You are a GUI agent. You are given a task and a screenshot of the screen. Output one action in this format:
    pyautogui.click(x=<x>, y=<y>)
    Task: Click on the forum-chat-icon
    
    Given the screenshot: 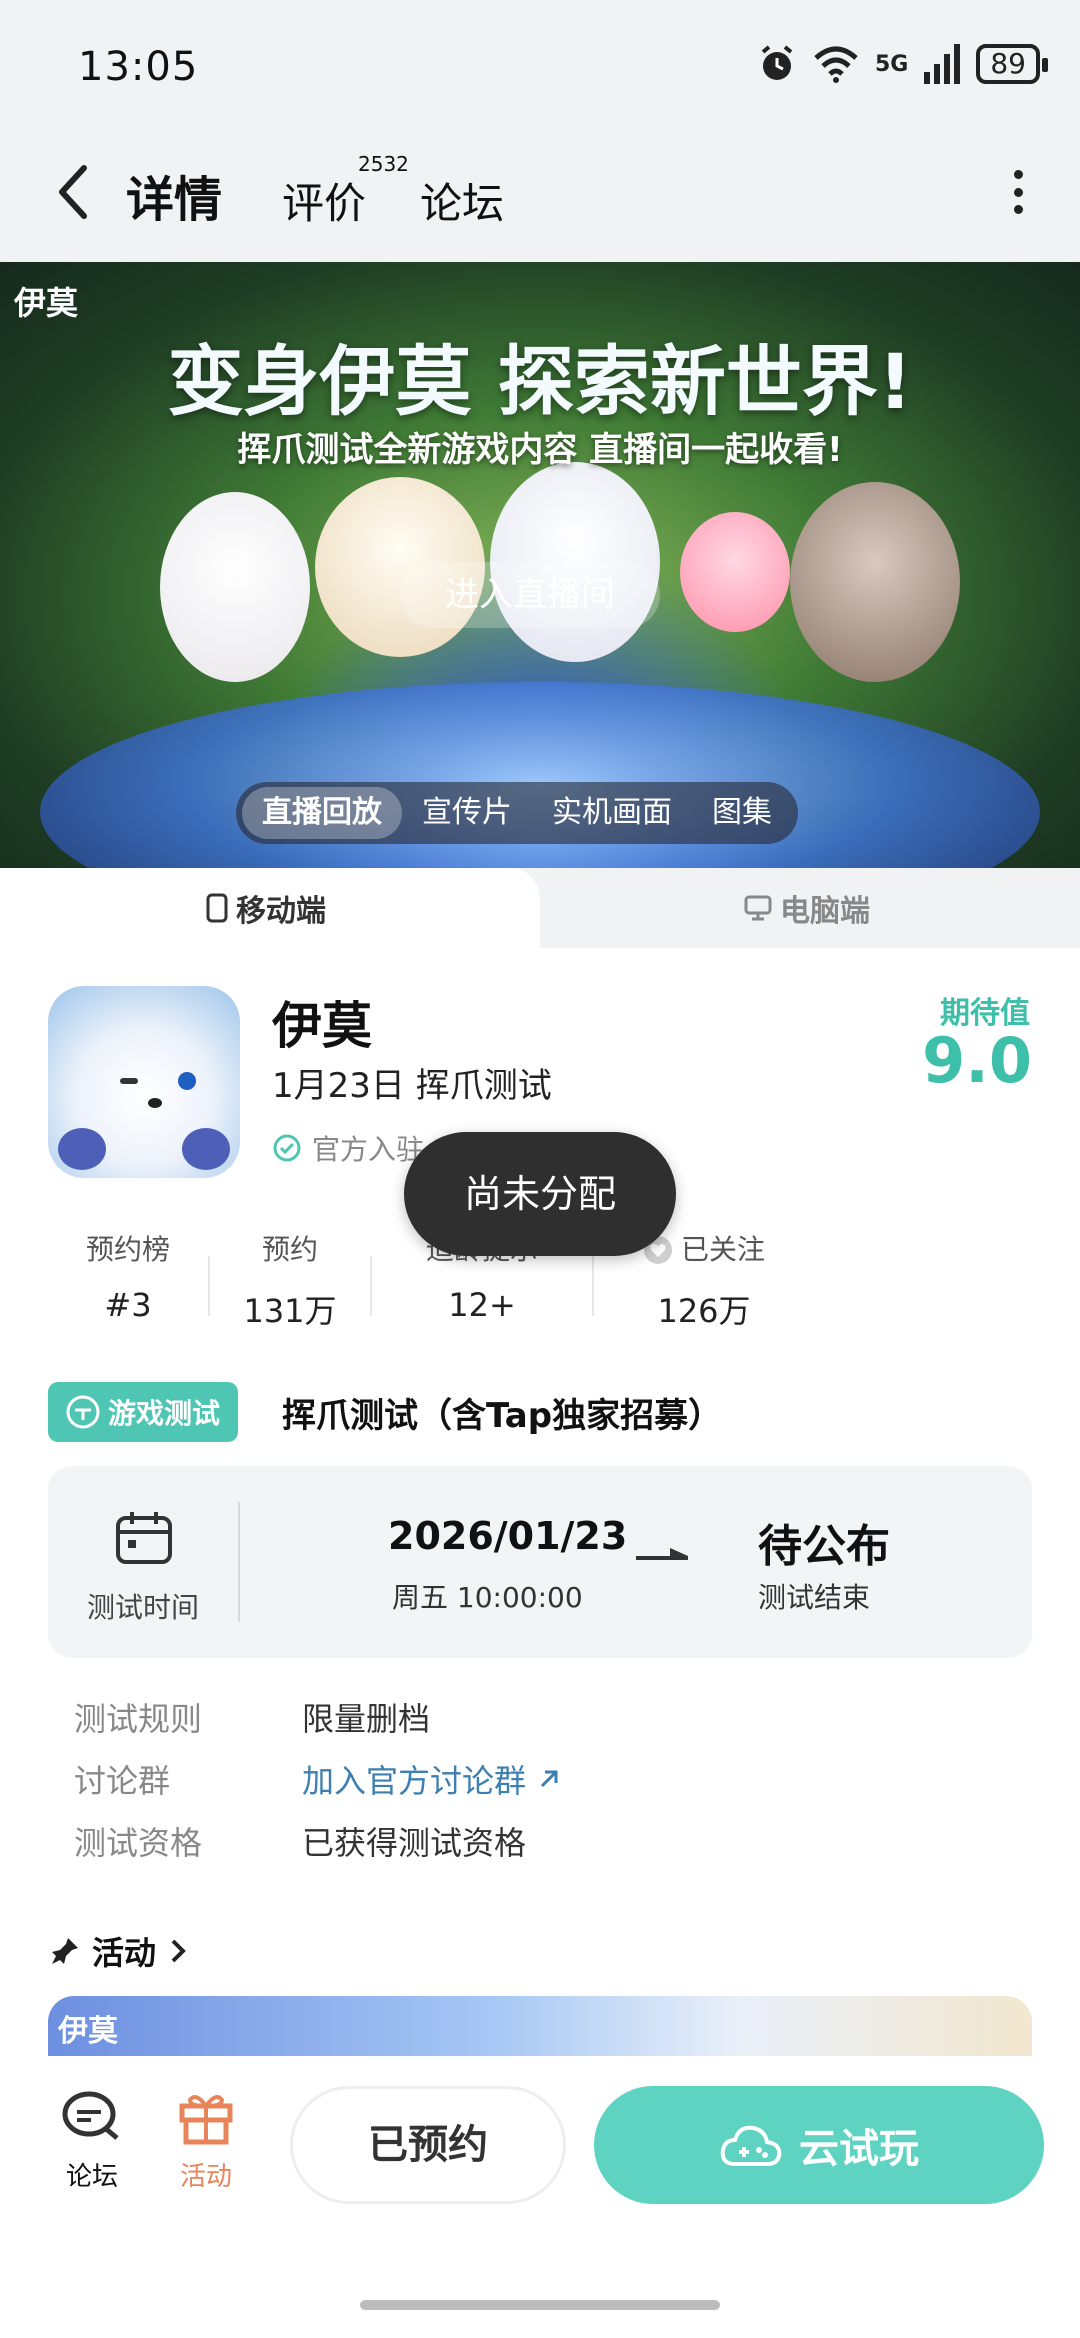 What is the action you would take?
    pyautogui.click(x=90, y=2115)
    